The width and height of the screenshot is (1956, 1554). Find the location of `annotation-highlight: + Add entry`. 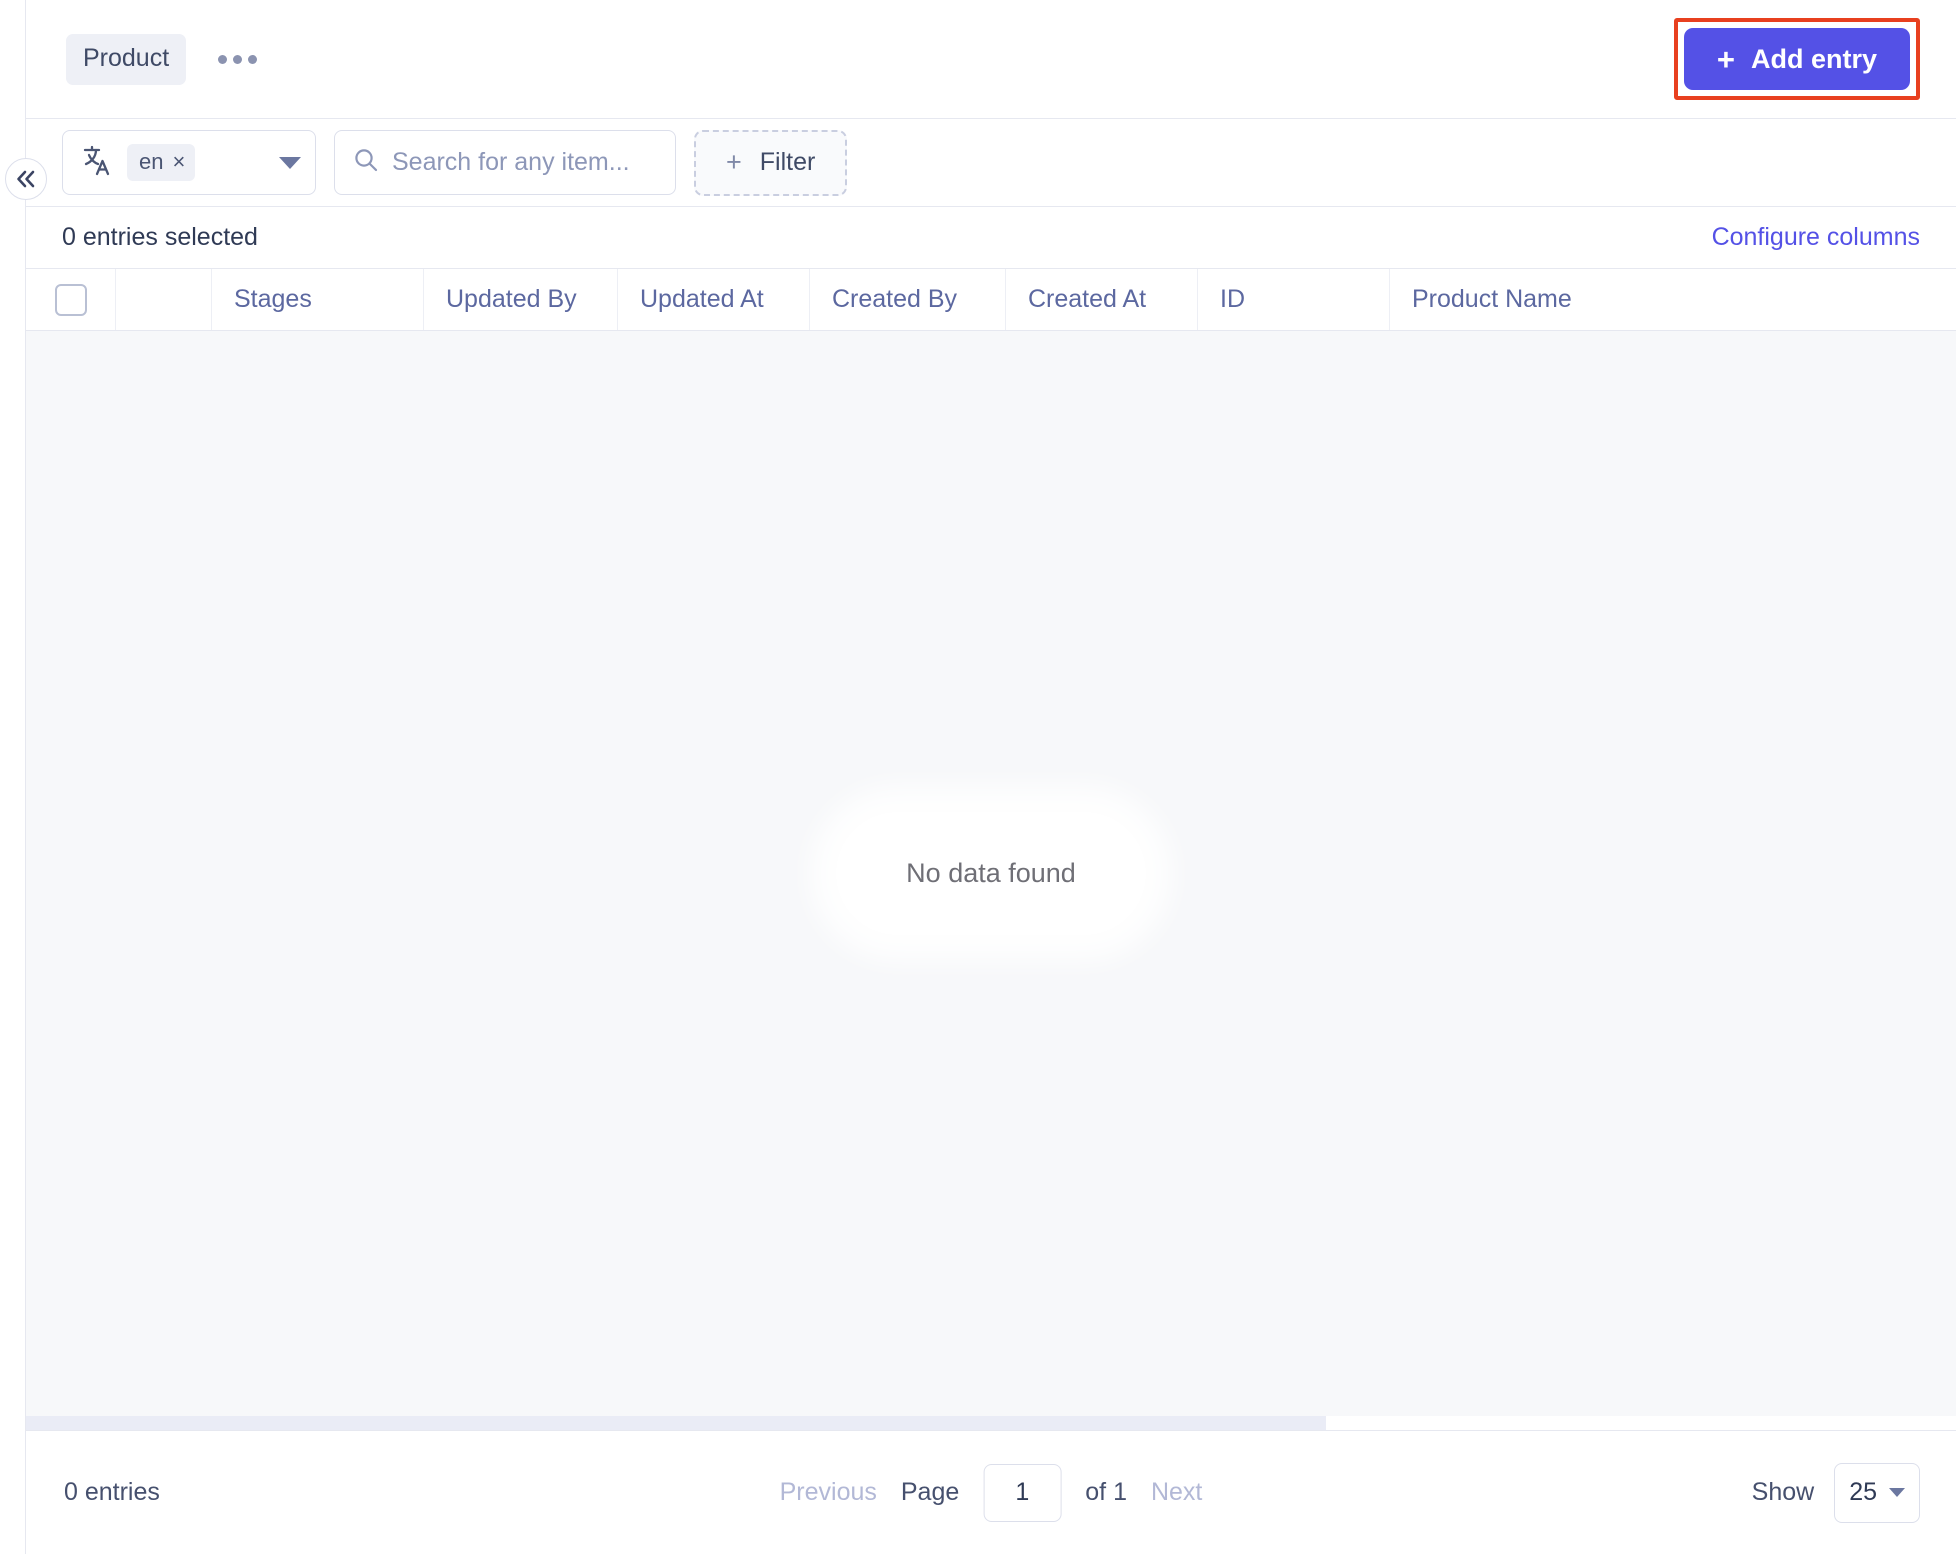

annotation-highlight: + Add entry is located at coordinates (1796, 59).